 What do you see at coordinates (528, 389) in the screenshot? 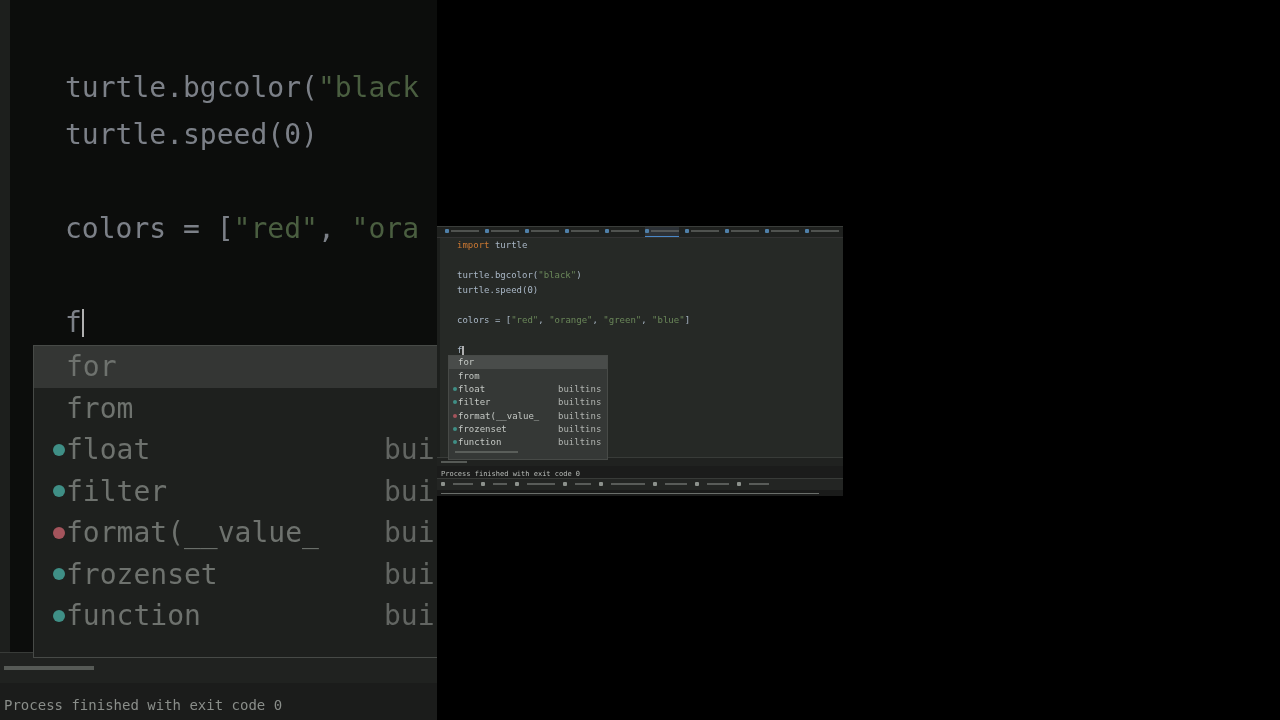
I see `completion-item: float builtins` at bounding box center [528, 389].